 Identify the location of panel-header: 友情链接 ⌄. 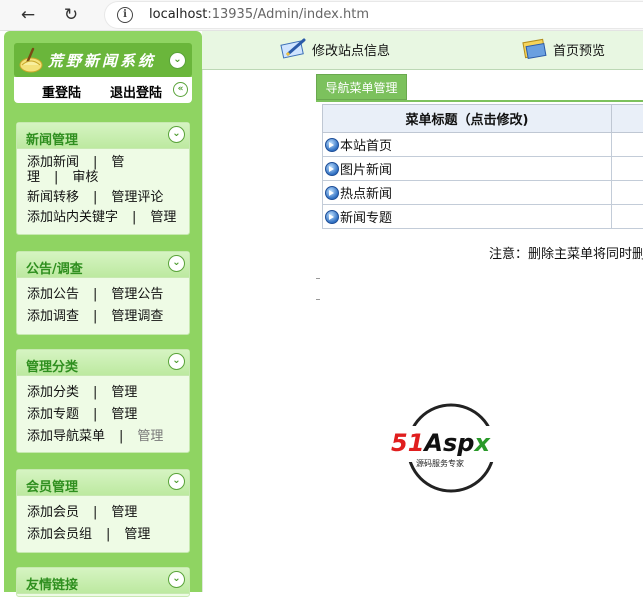
(103, 581).